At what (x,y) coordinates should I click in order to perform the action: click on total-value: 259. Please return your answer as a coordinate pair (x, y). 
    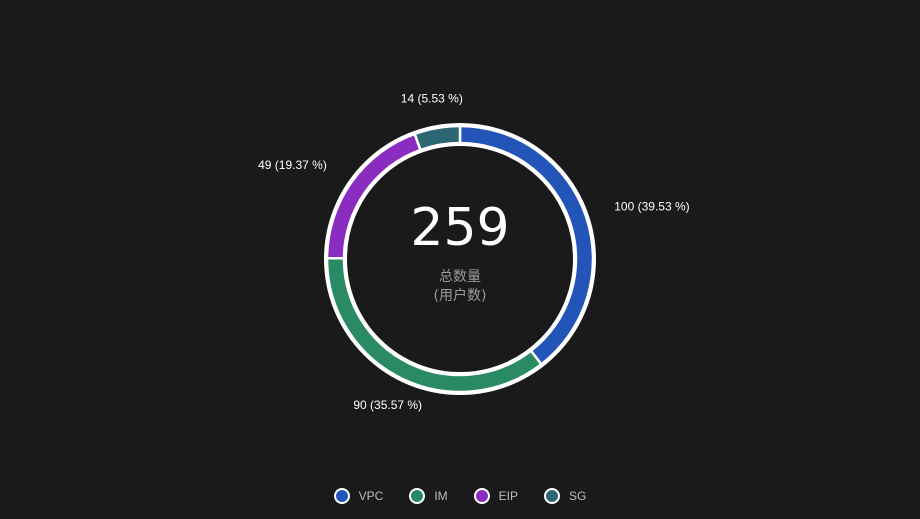
    Looking at the image, I should click on (460, 228).